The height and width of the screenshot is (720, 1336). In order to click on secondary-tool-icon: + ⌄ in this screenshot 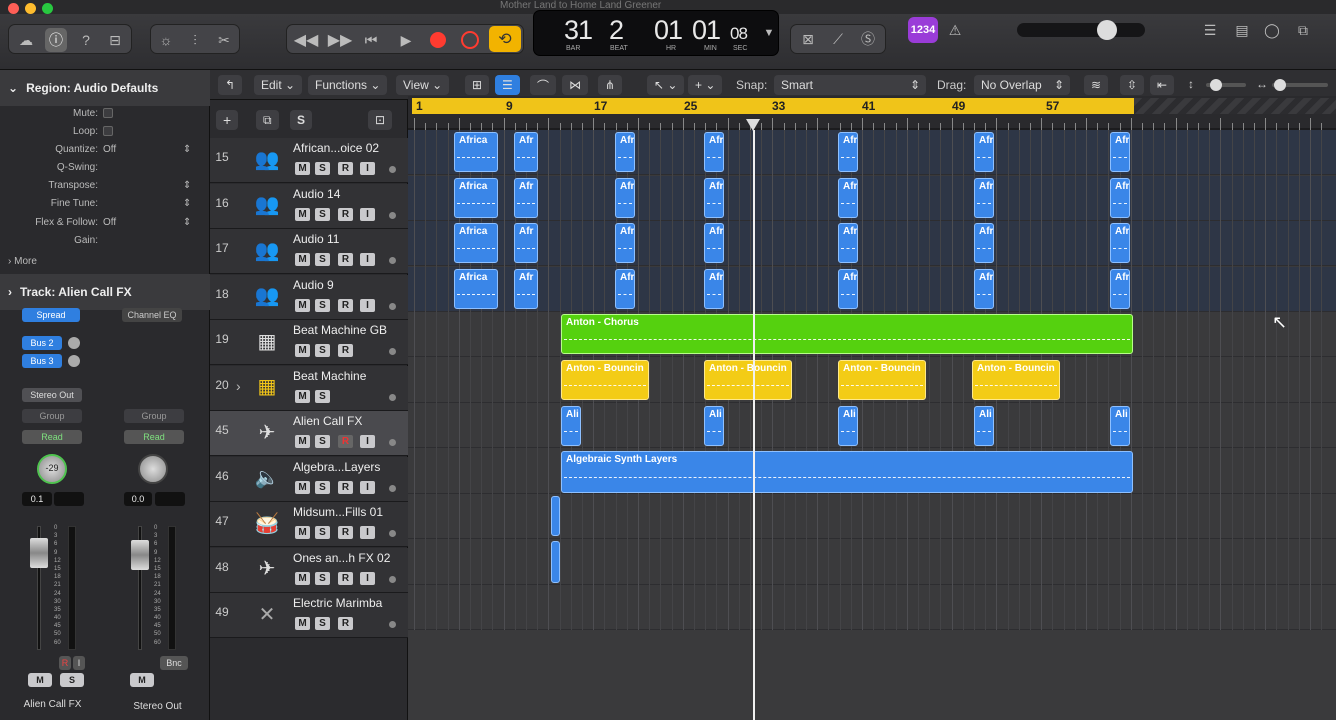, I will do `click(705, 85)`.